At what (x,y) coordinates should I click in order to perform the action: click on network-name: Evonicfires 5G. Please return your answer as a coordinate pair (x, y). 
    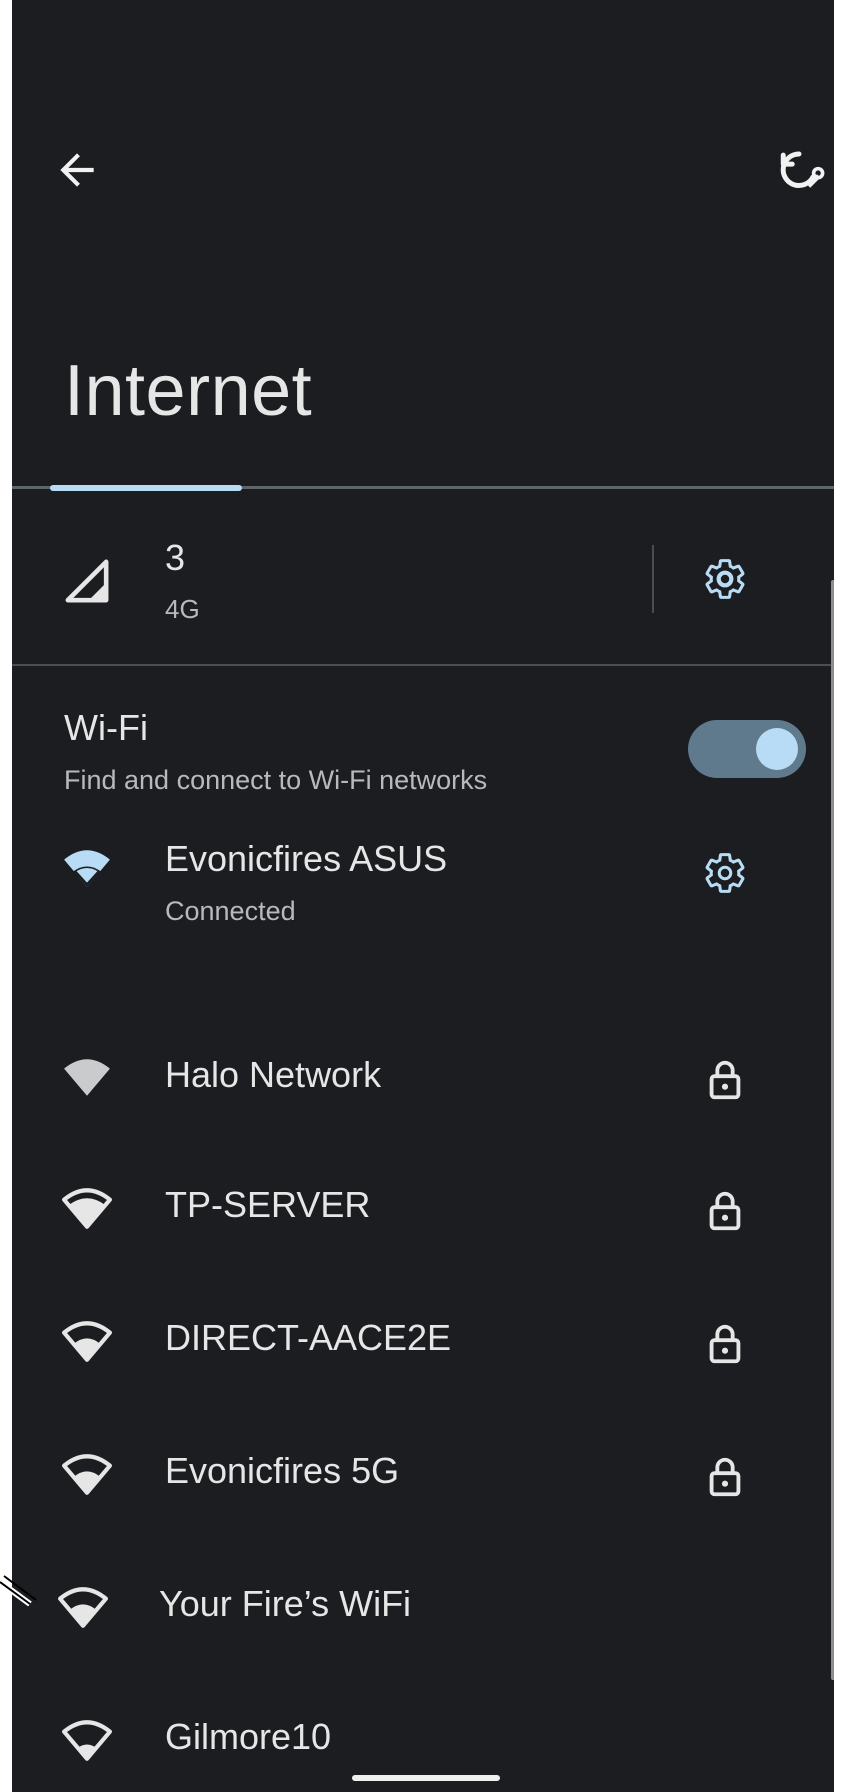
    Looking at the image, I should click on (282, 1470).